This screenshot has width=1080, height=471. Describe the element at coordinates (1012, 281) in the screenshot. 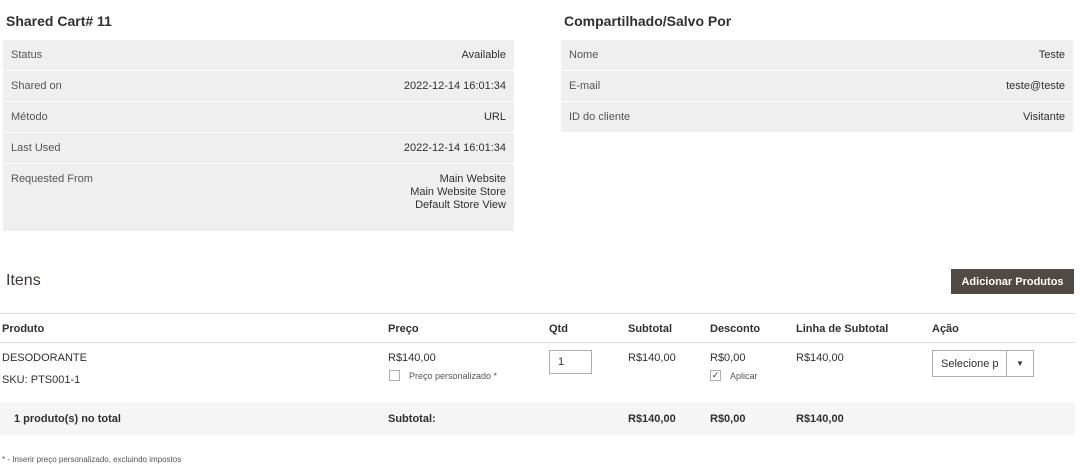

I see `add-products-button: Adicionar Produtos` at that location.